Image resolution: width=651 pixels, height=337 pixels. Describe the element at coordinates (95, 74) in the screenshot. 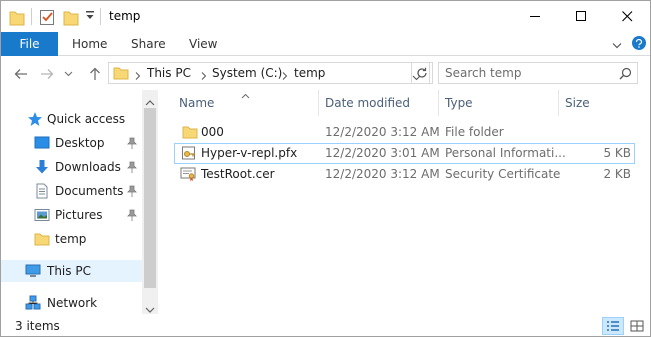

I see `up-button` at that location.